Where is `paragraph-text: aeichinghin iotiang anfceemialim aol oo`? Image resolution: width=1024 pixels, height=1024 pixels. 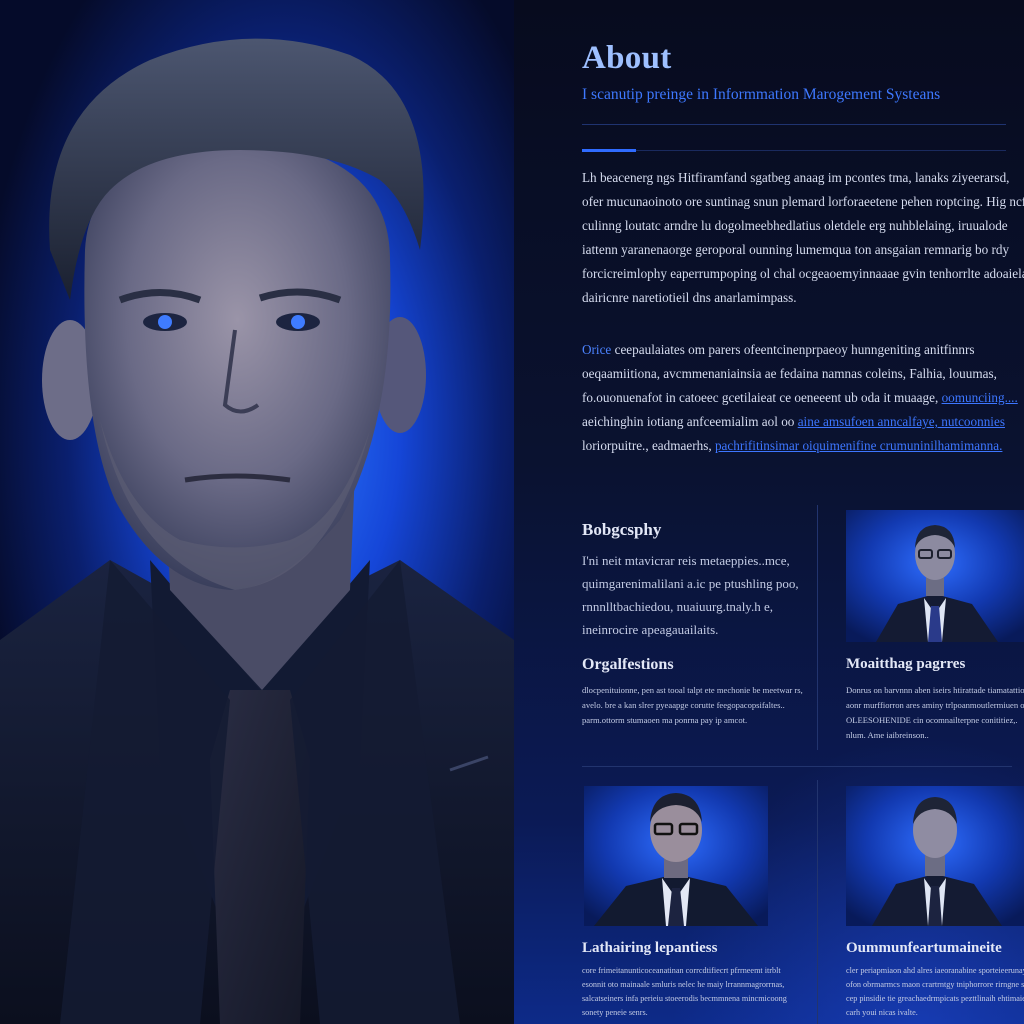 paragraph-text: aeichinghin iotiang anfceemialim aol oo is located at coordinates (690, 421).